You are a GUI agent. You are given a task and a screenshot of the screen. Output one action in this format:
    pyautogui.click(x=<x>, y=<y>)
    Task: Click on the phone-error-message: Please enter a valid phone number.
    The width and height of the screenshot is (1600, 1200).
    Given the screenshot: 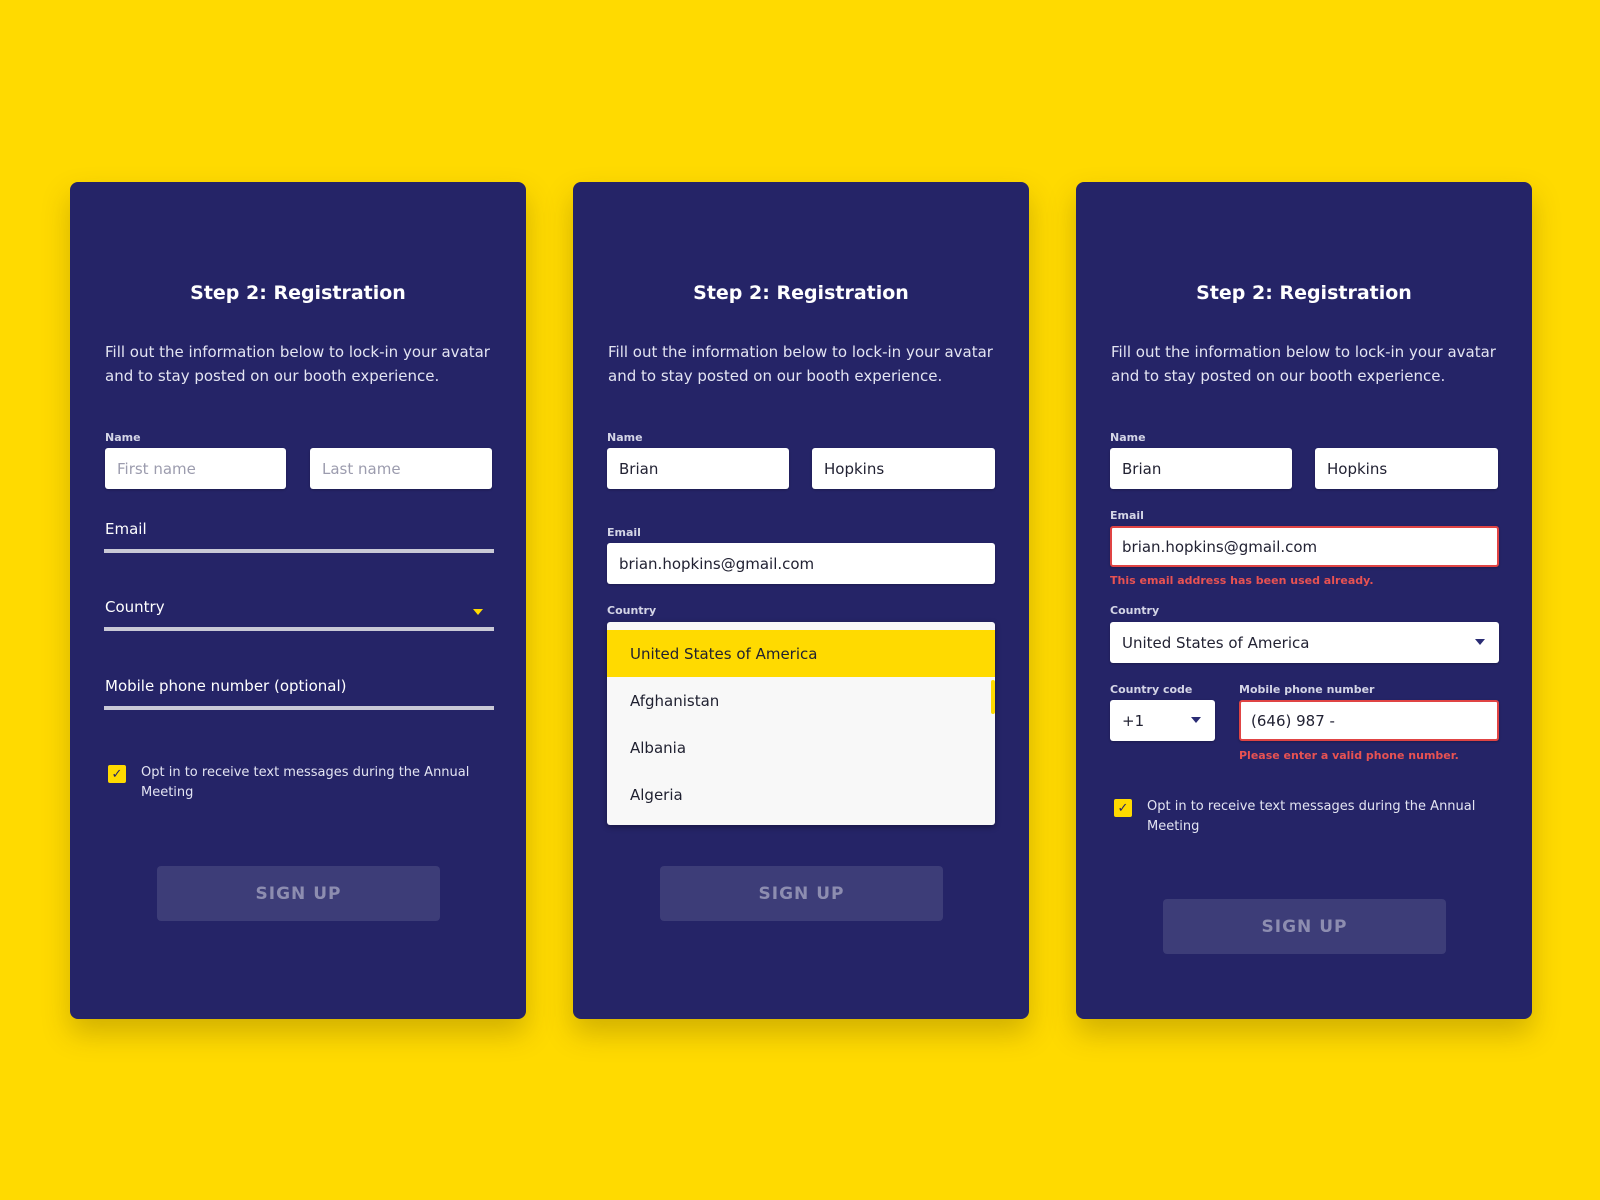 What is the action you would take?
    pyautogui.click(x=1349, y=755)
    